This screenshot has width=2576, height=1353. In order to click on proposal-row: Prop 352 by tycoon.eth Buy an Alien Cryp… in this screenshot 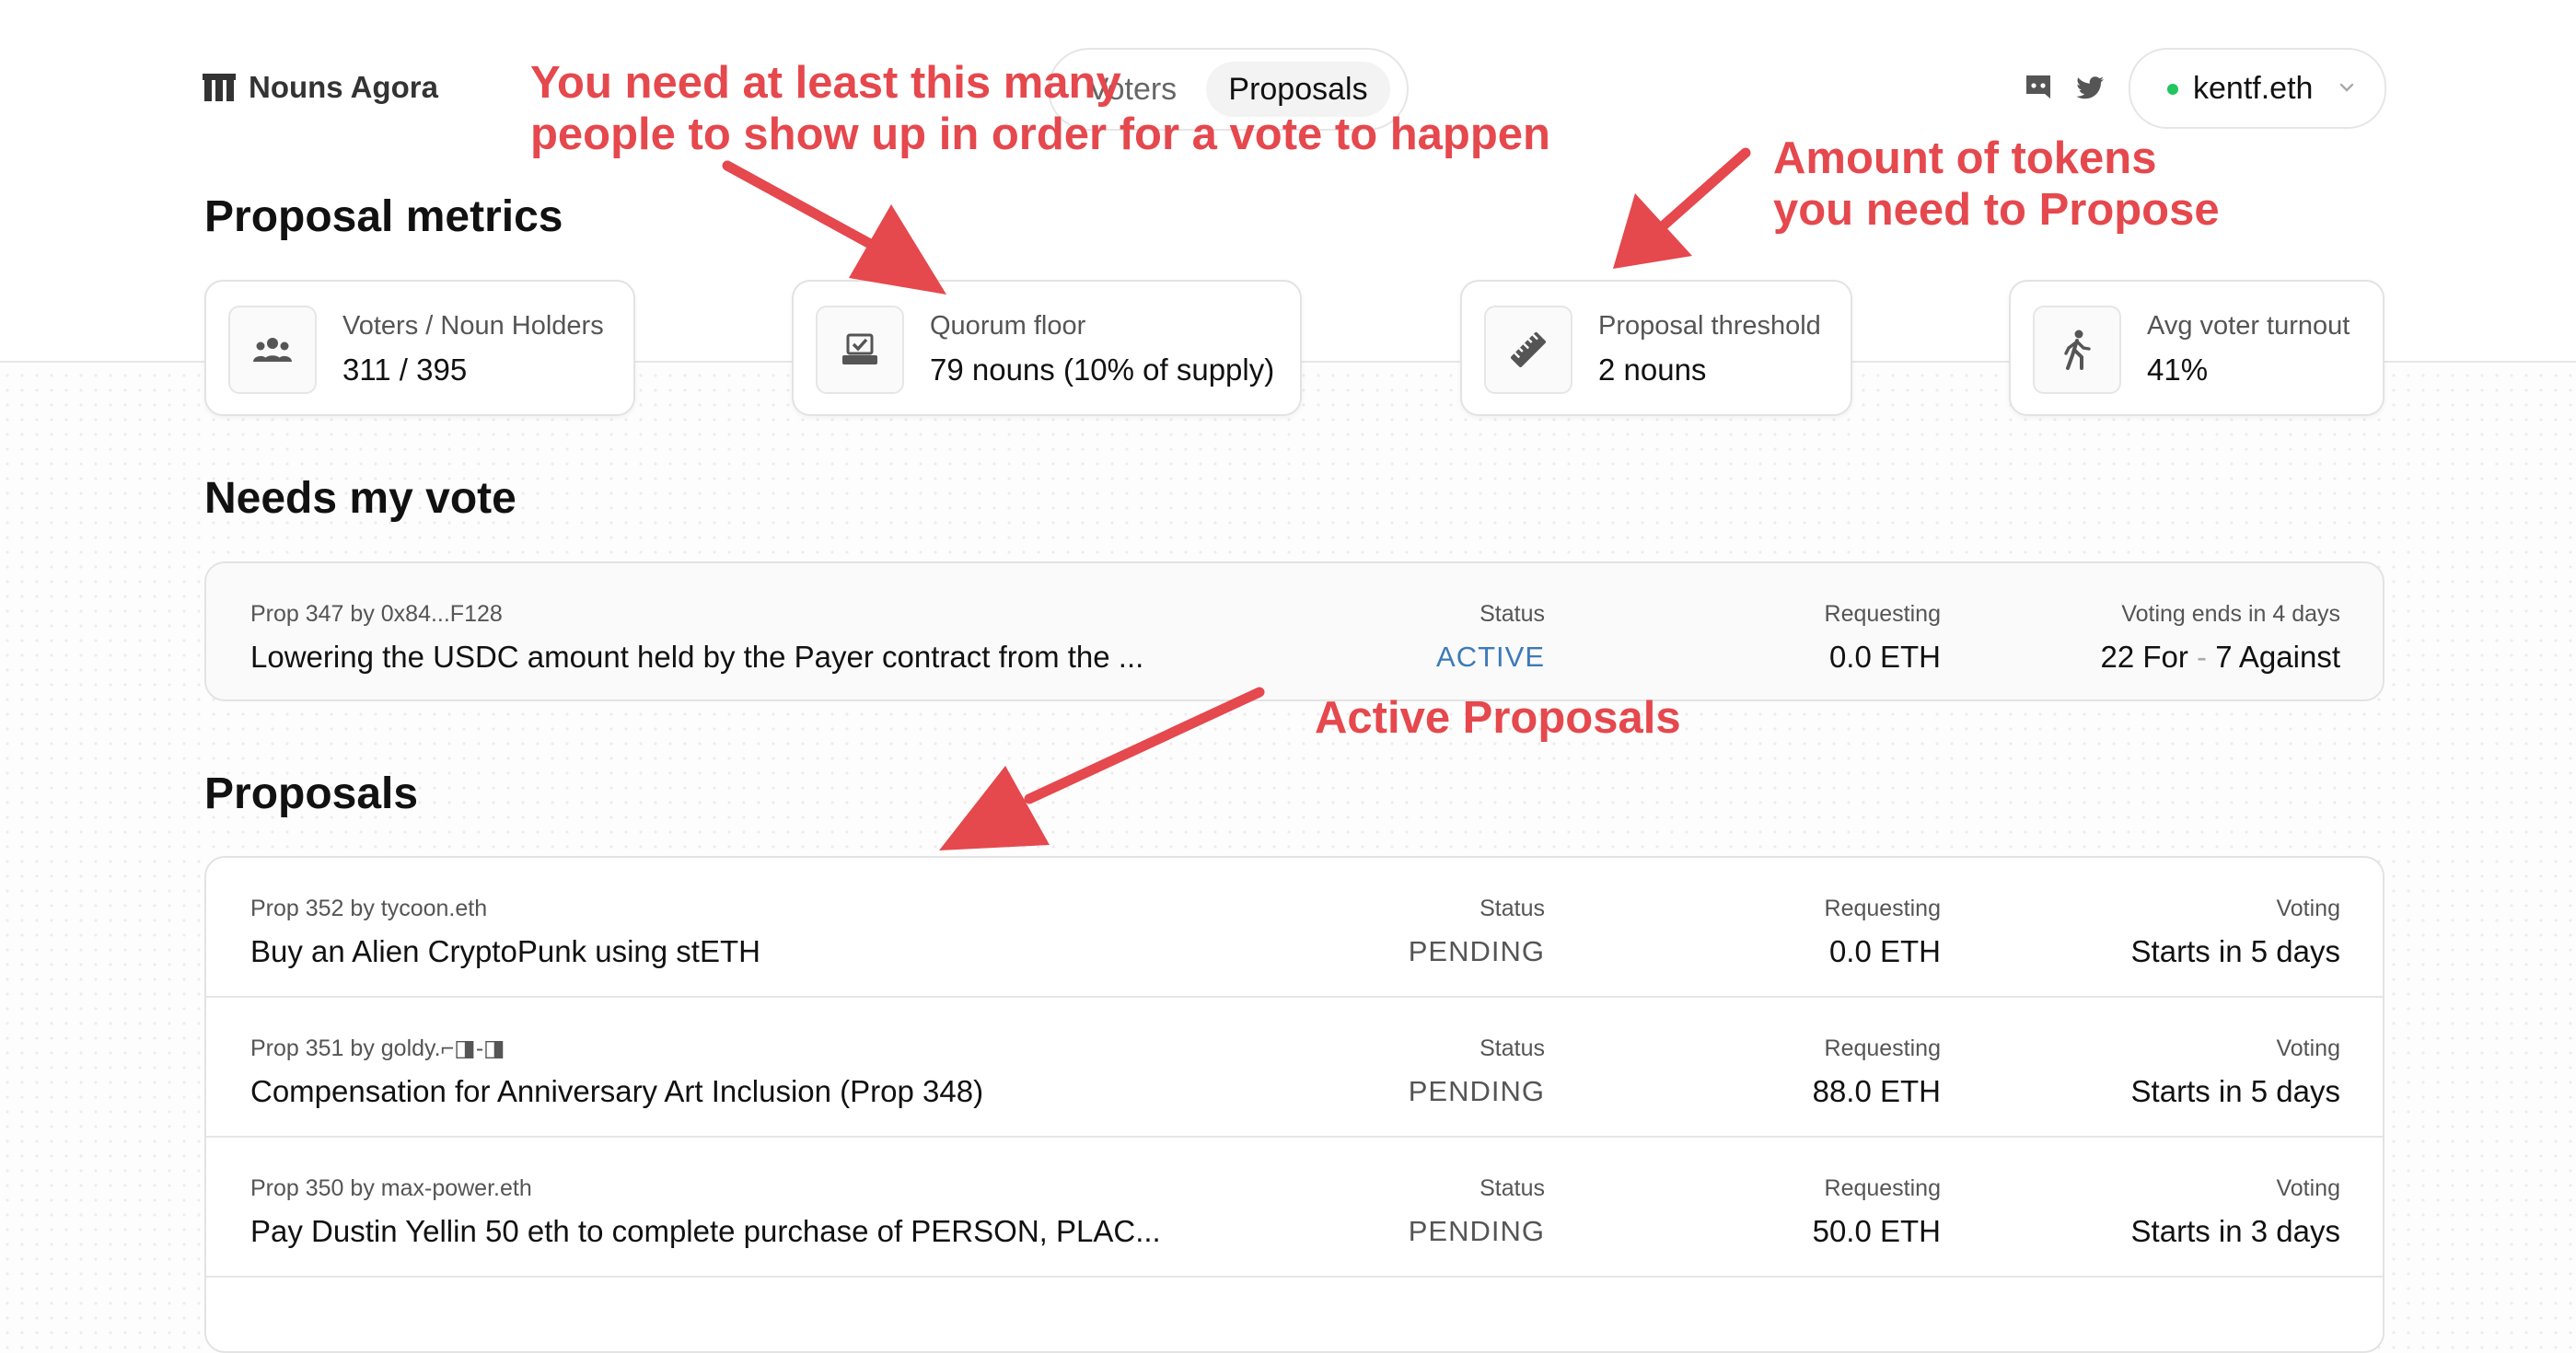, I will do `click(1294, 928)`.